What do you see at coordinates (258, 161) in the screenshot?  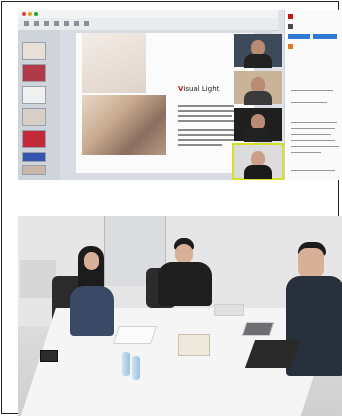 I see `active-speaker-video-tile` at bounding box center [258, 161].